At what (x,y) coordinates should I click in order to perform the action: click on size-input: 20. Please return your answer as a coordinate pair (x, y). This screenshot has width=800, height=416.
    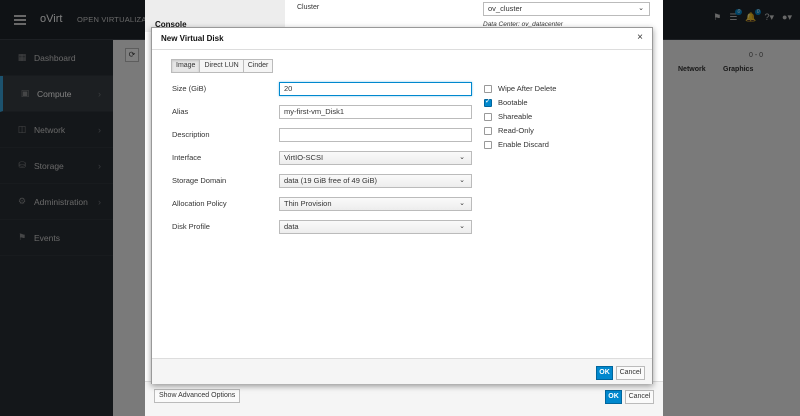
    Looking at the image, I should click on (375, 89).